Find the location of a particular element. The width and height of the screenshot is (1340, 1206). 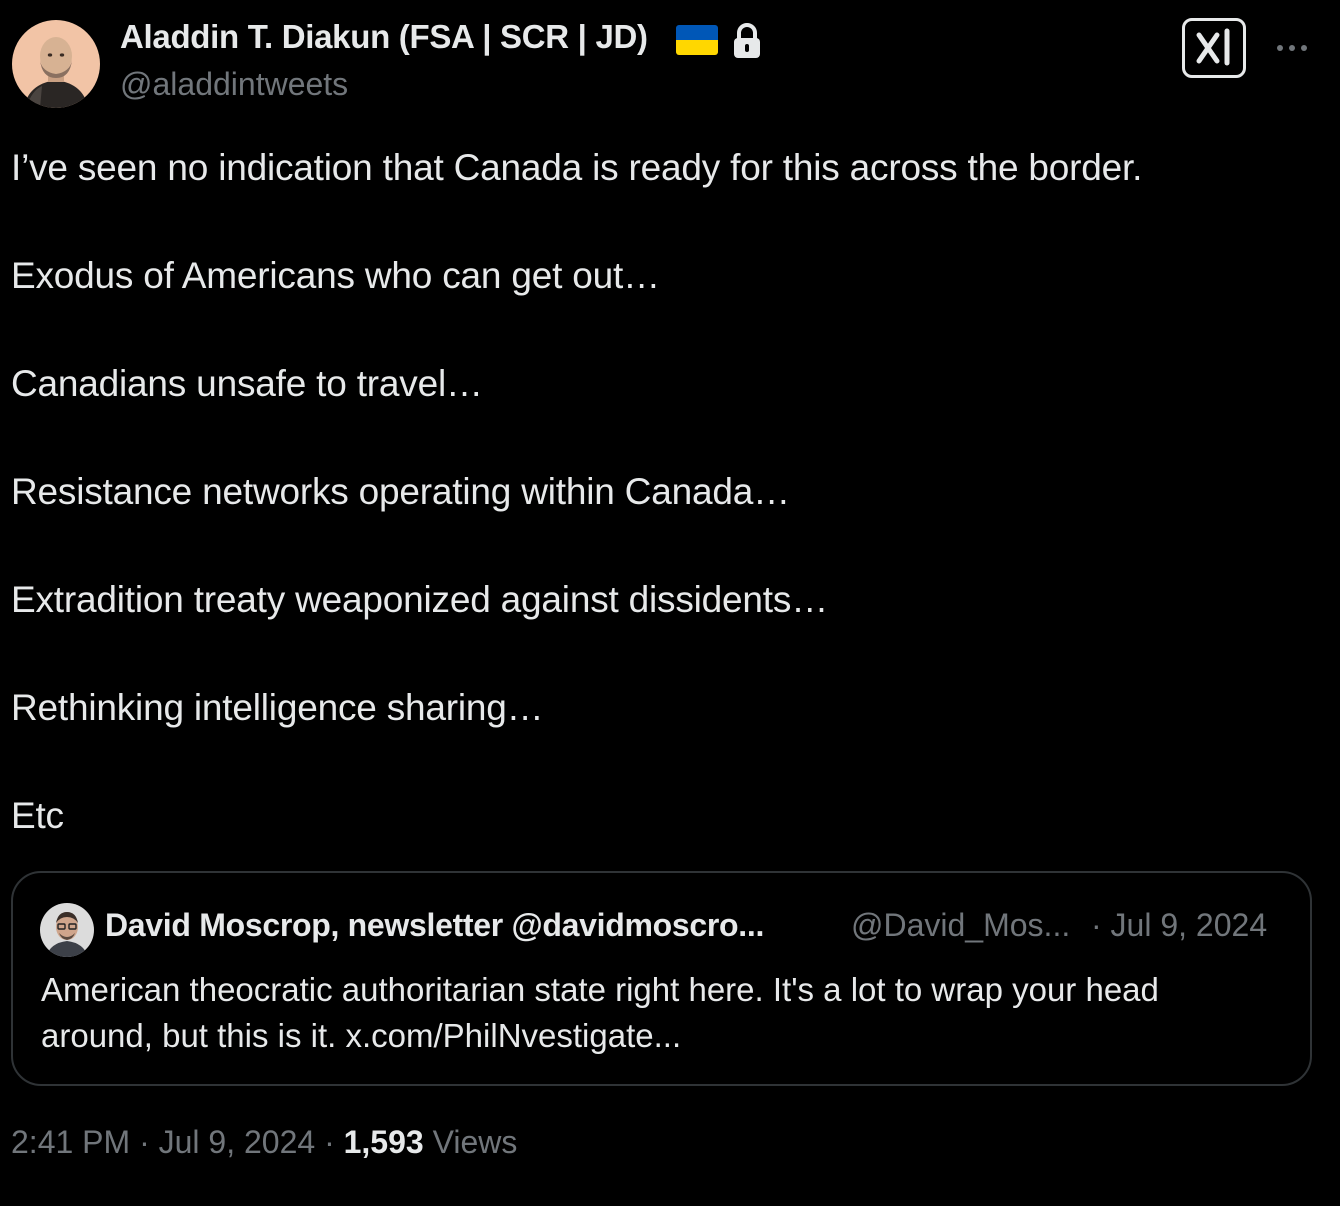

author-avatar is located at coordinates (56, 64).